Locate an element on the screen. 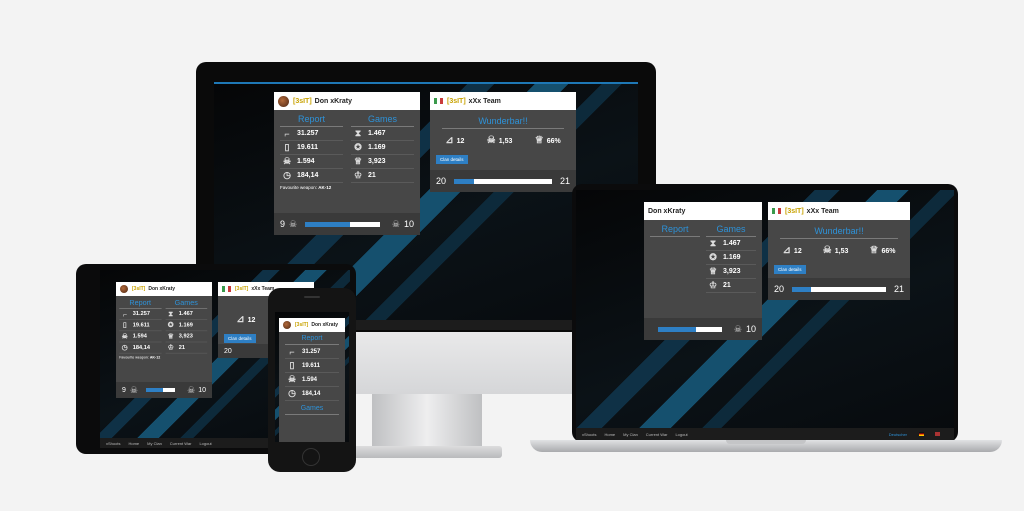 Image resolution: width=1024 pixels, height=511 pixels. gun-icon: ⌐ is located at coordinates (287, 133).